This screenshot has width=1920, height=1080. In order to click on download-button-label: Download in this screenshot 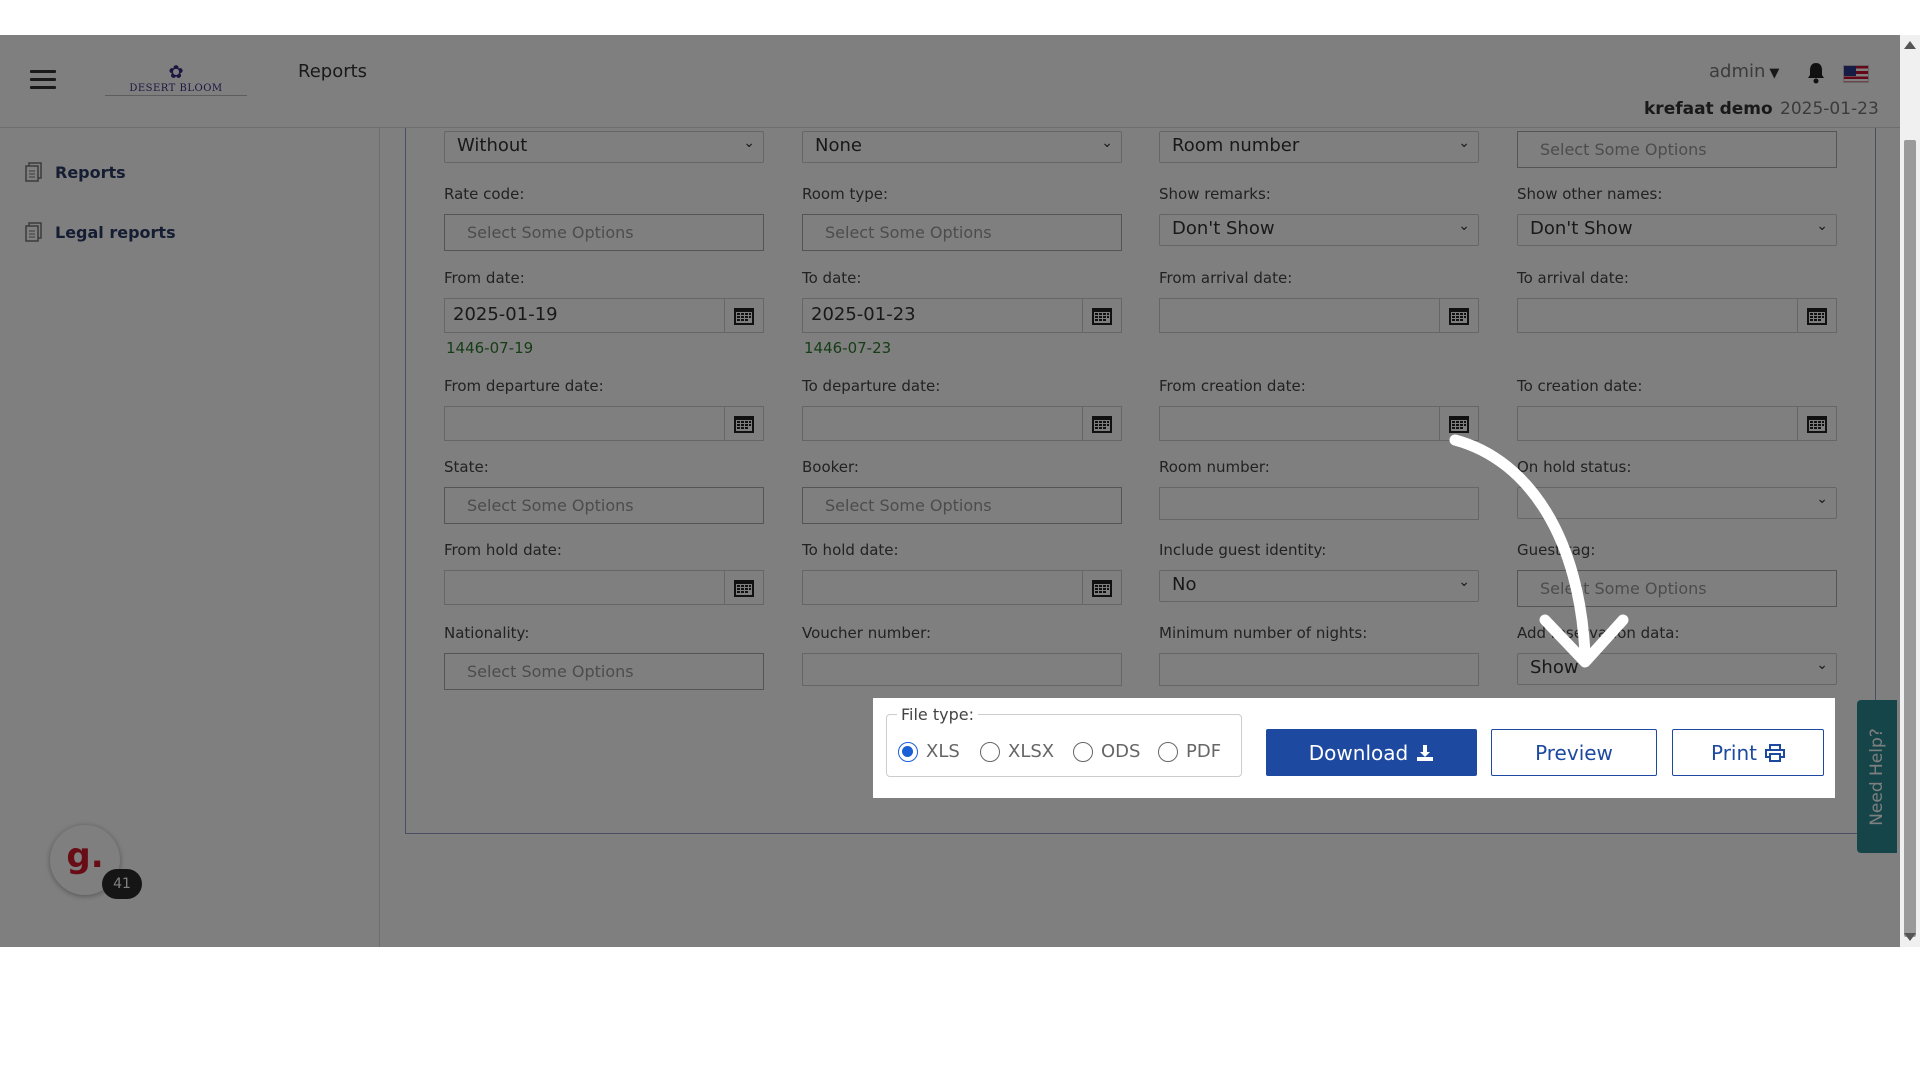, I will do `click(1358, 752)`.